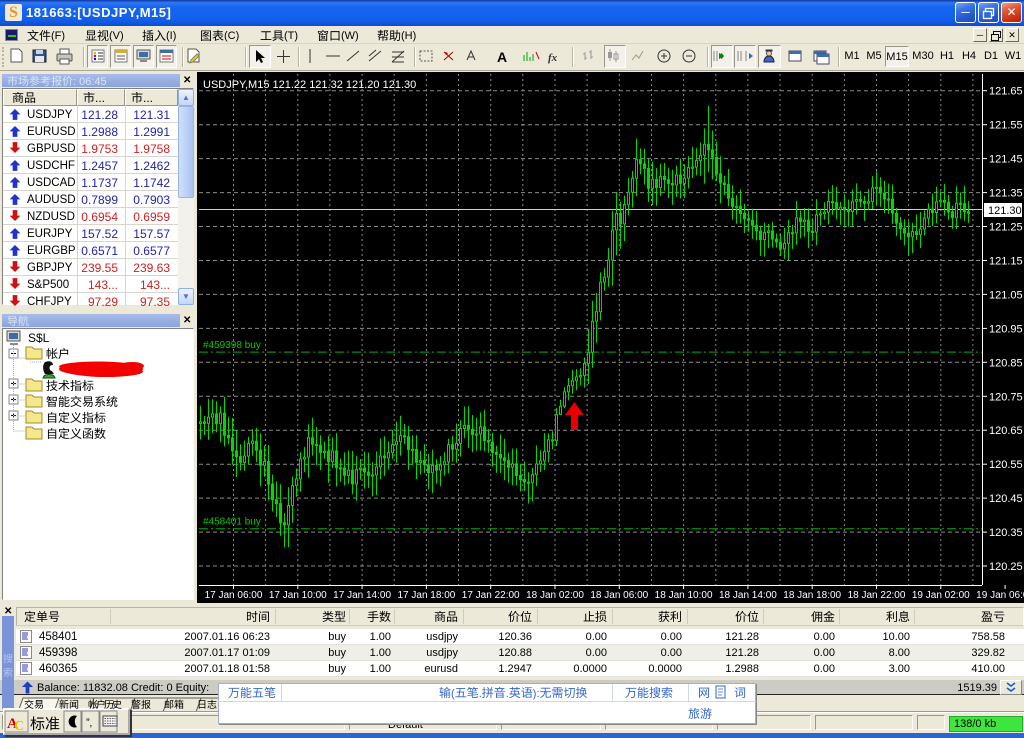 This screenshot has height=738, width=1024. What do you see at coordinates (1006, 499) in the screenshot?
I see `svg-text: 120.45` at bounding box center [1006, 499].